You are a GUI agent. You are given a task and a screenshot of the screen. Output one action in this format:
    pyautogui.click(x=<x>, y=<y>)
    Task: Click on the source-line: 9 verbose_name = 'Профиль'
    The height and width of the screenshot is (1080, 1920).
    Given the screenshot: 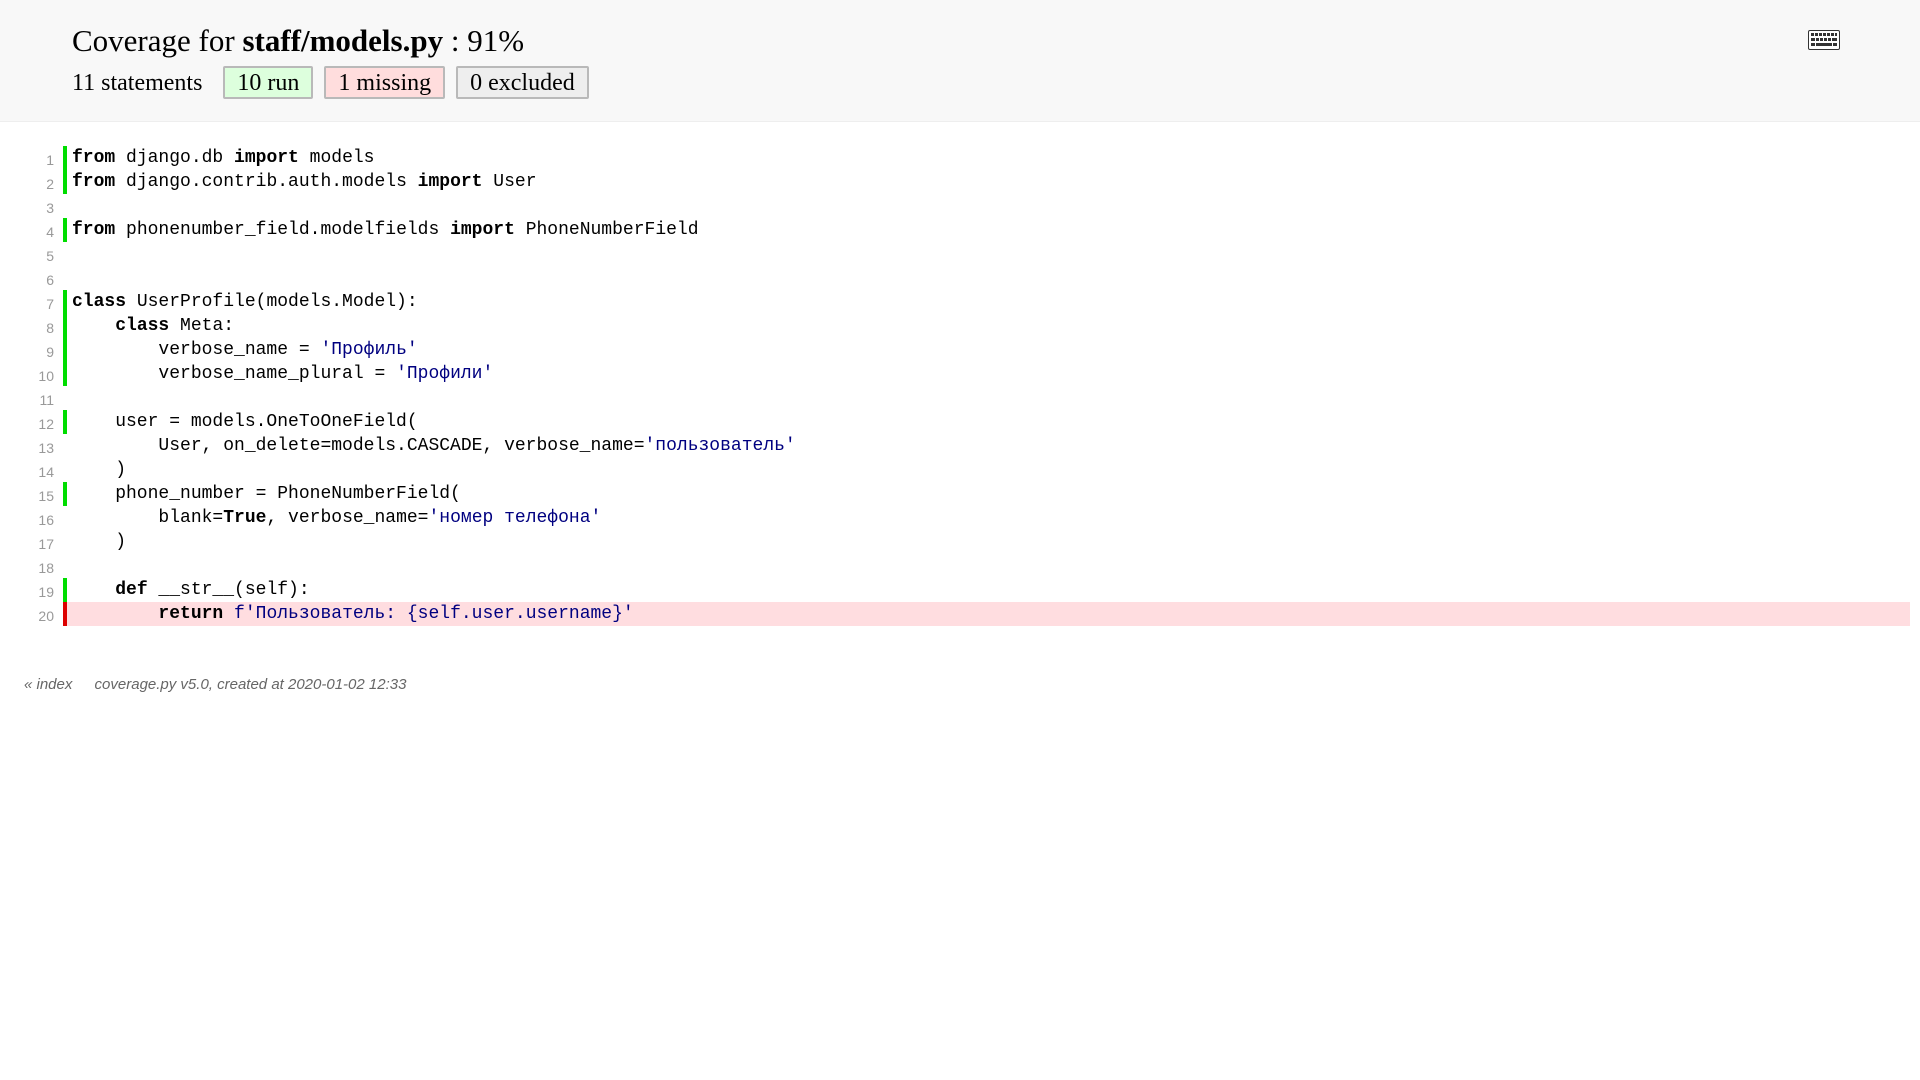 What is the action you would take?
    pyautogui.click(x=960, y=350)
    